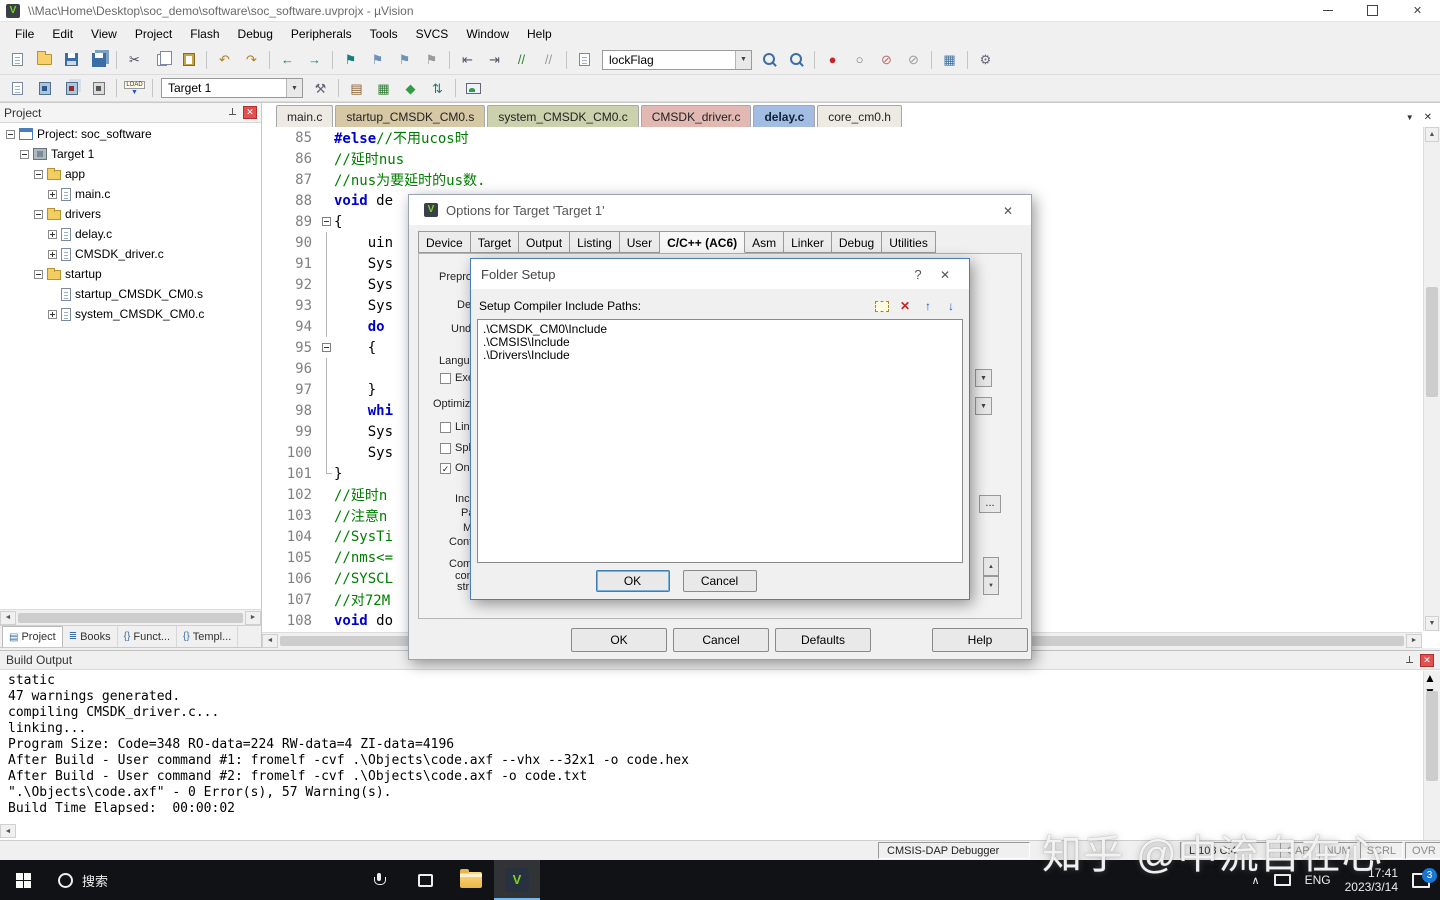 This screenshot has height=900, width=1440. I want to click on tree-item-drivers: drivers, so click(130, 214).